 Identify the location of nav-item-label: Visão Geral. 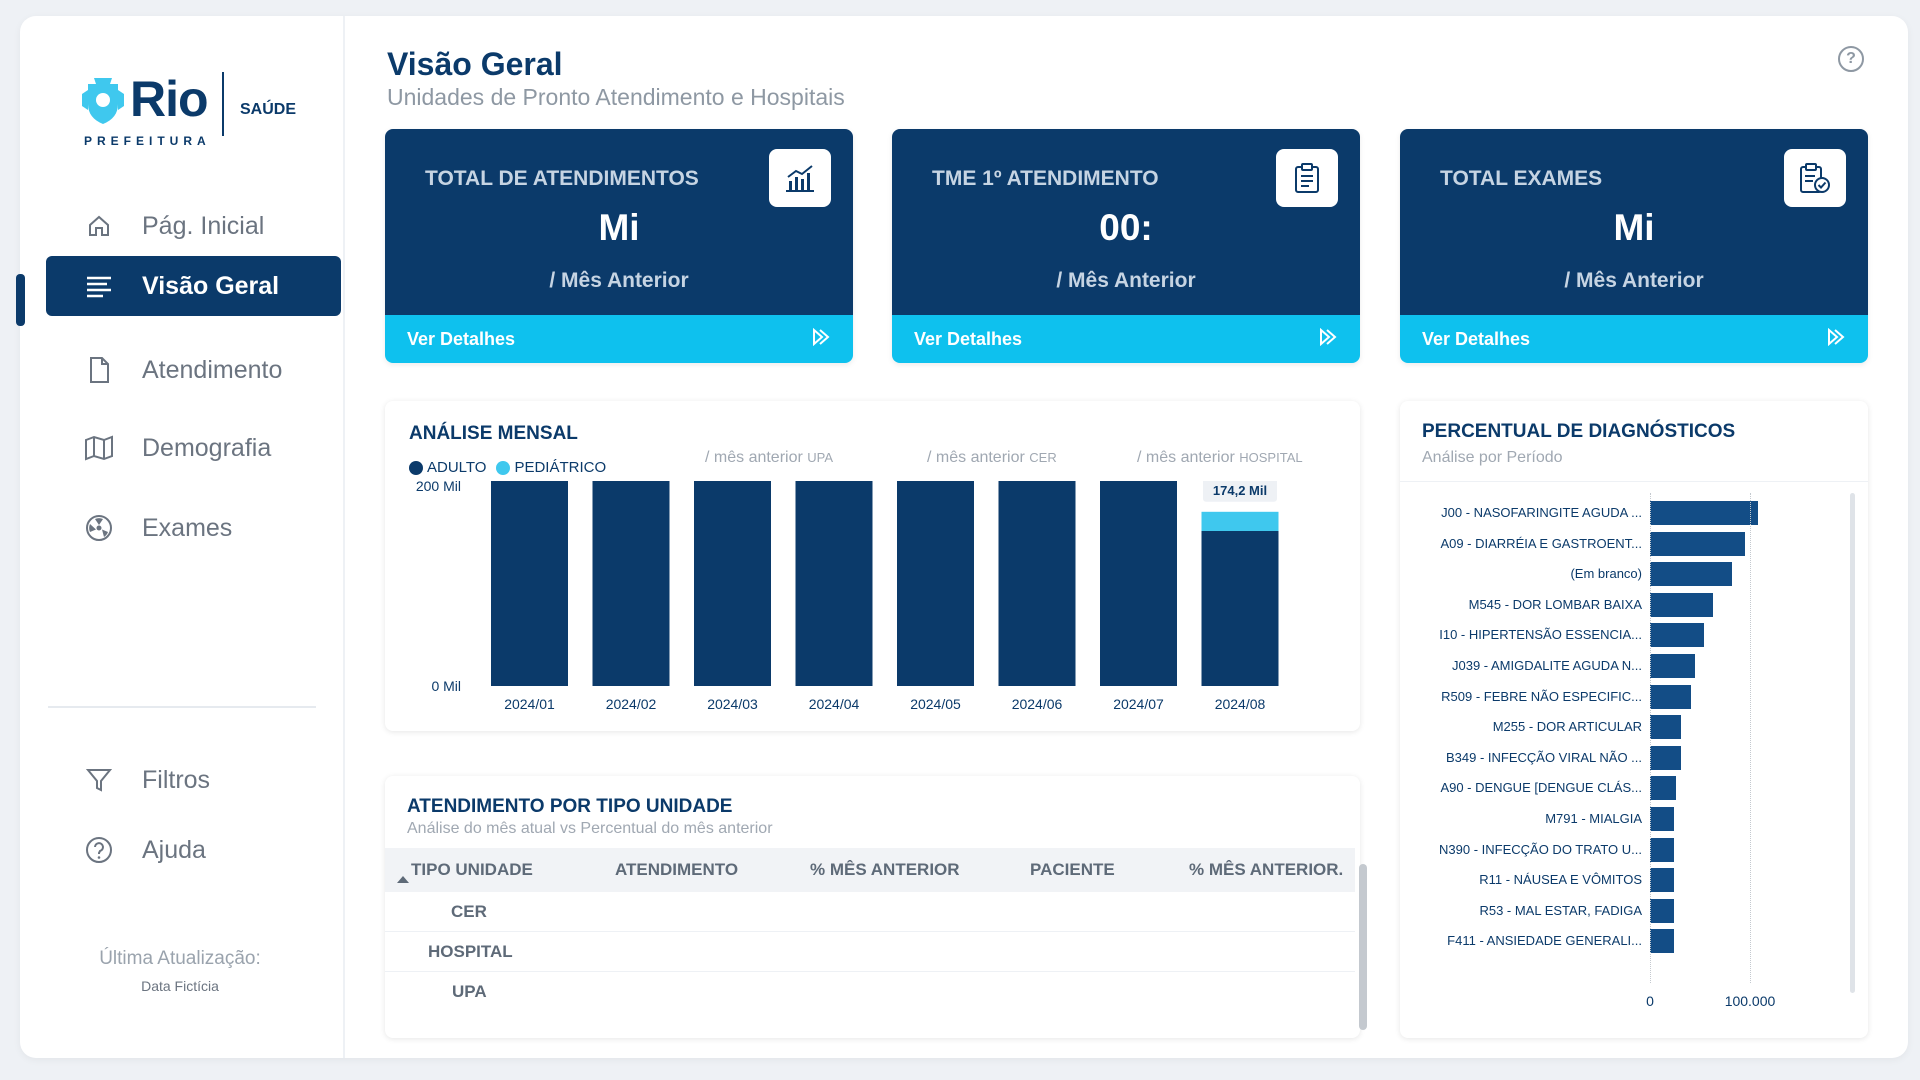
(211, 285).